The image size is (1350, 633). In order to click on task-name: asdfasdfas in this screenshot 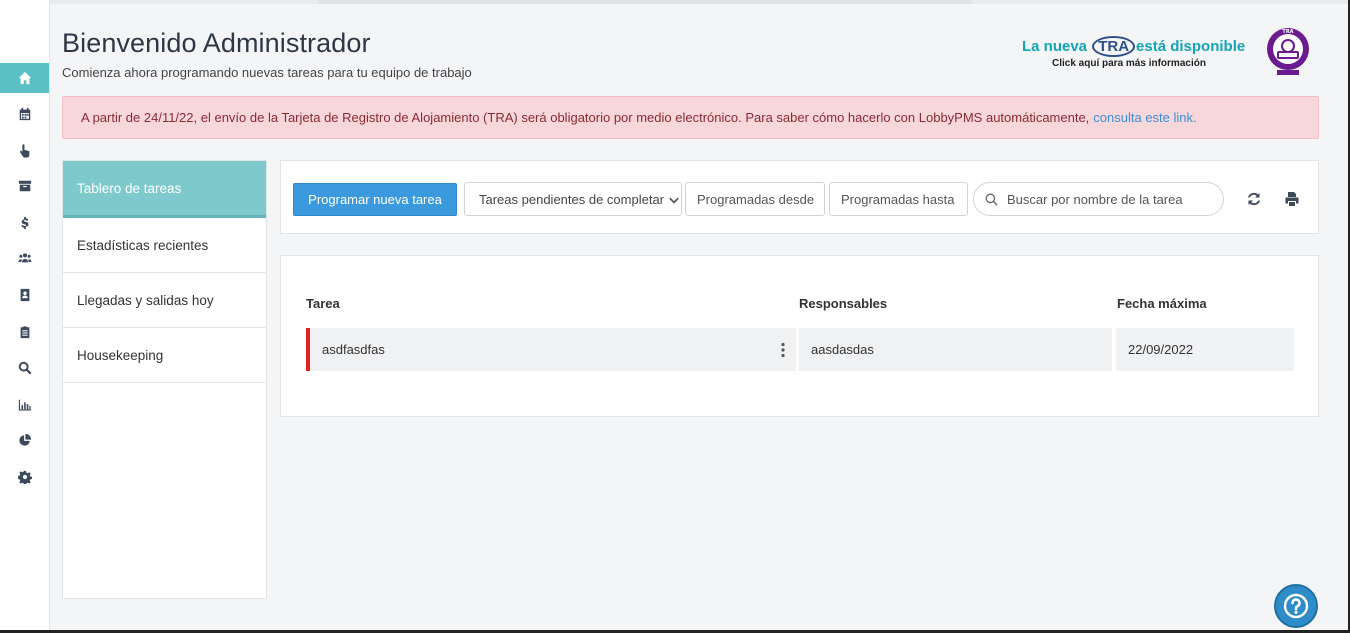, I will do `click(353, 349)`.